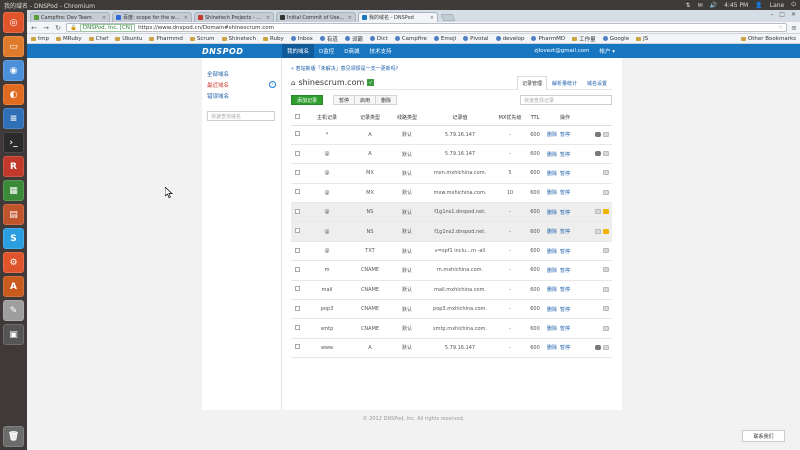  I want to click on maximize-icon: □, so click(782, 14).